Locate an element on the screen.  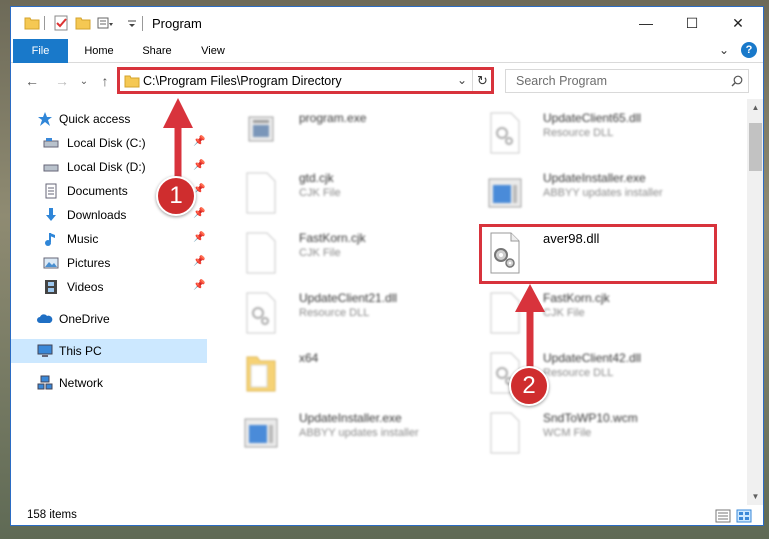
up-button: ↑ is located at coordinates (105, 81).